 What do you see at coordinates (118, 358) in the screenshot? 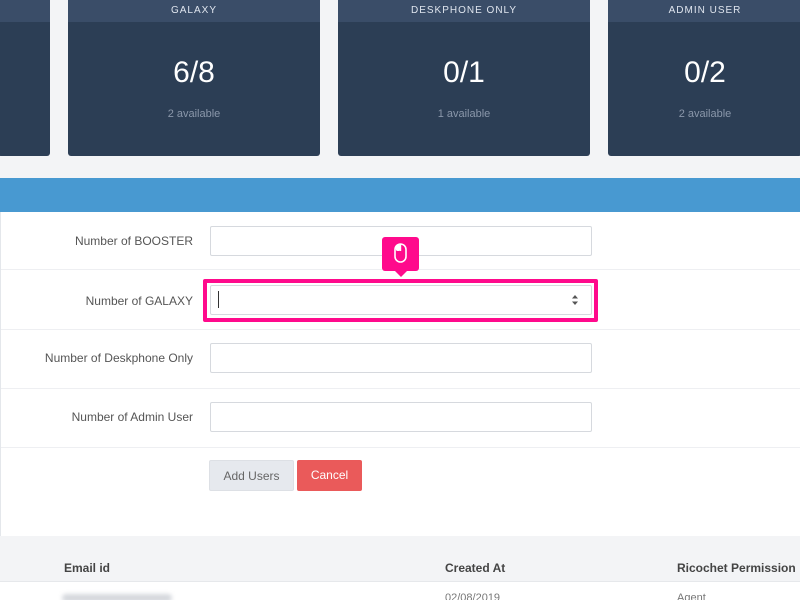
I see `deskphone-label: Number of Deskphone Only` at bounding box center [118, 358].